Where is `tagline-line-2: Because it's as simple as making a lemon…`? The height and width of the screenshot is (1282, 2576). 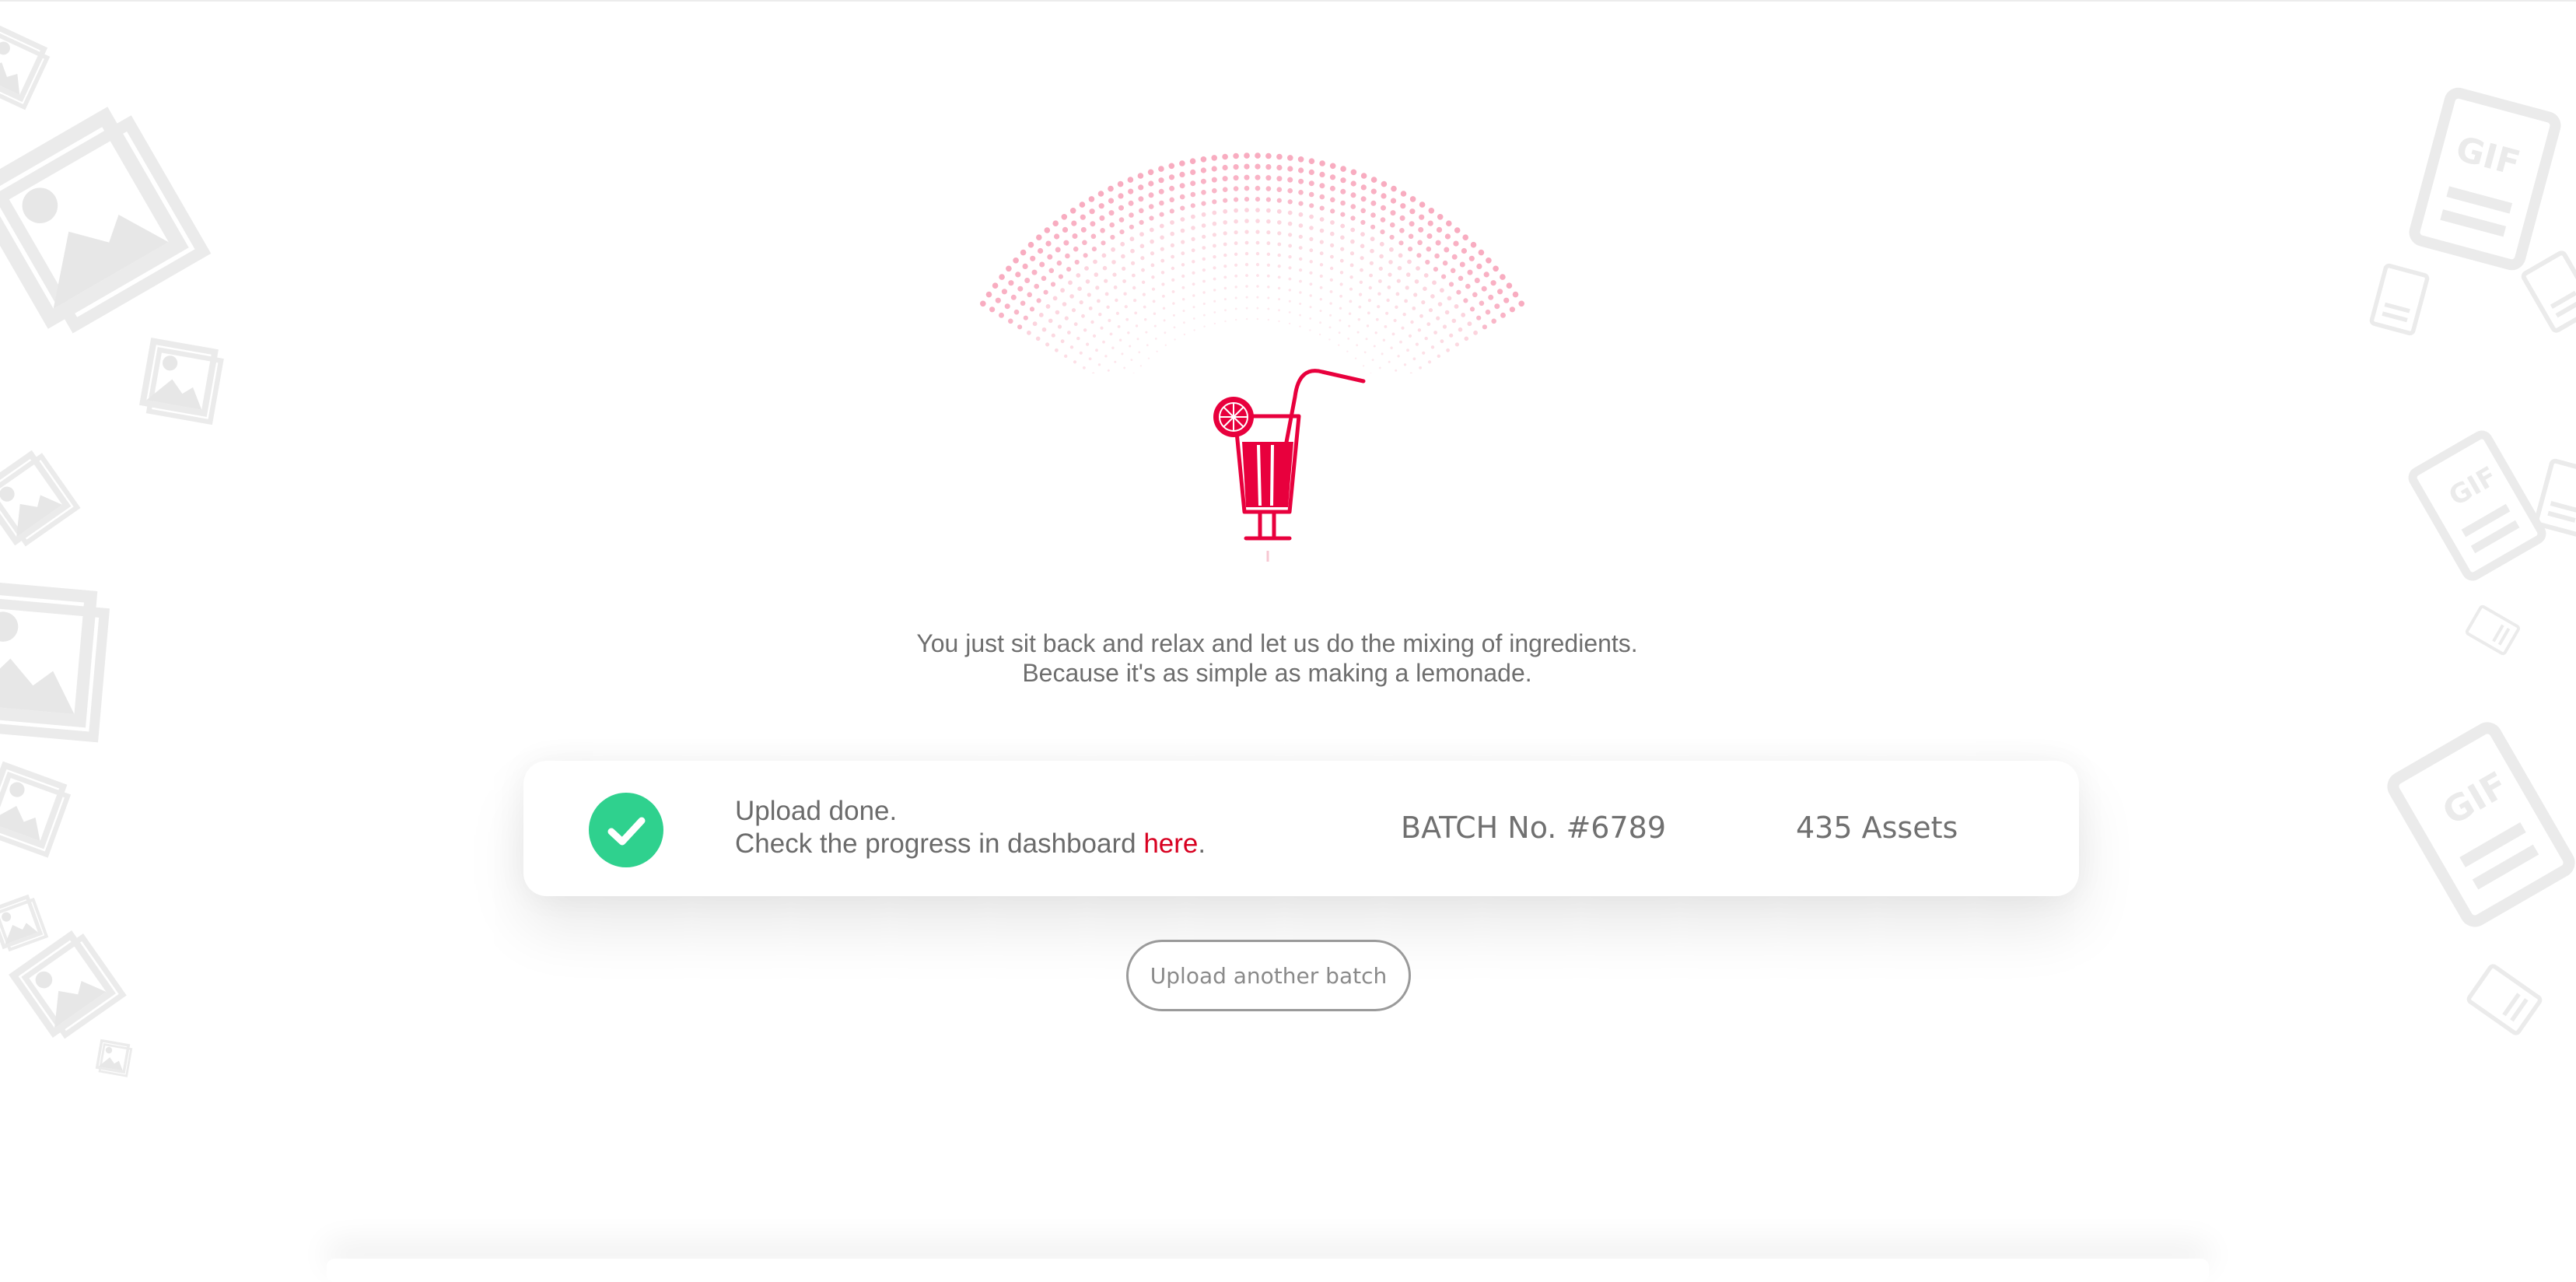 tagline-line-2: Because it's as simple as making a lemon… is located at coordinates (1277, 673).